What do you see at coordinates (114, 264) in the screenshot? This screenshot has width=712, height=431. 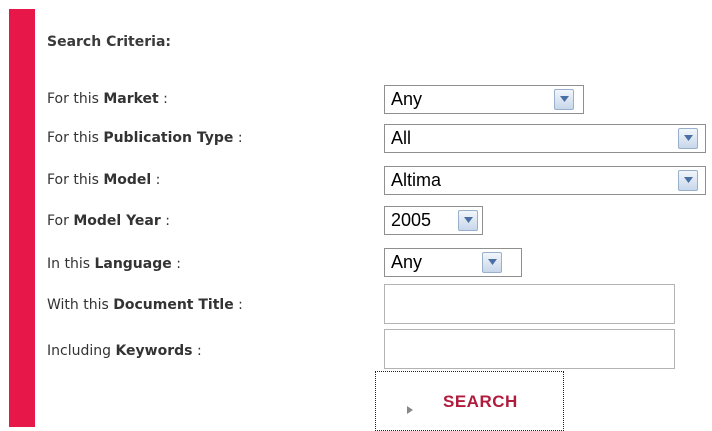 I see `language-label: In this Language :` at bounding box center [114, 264].